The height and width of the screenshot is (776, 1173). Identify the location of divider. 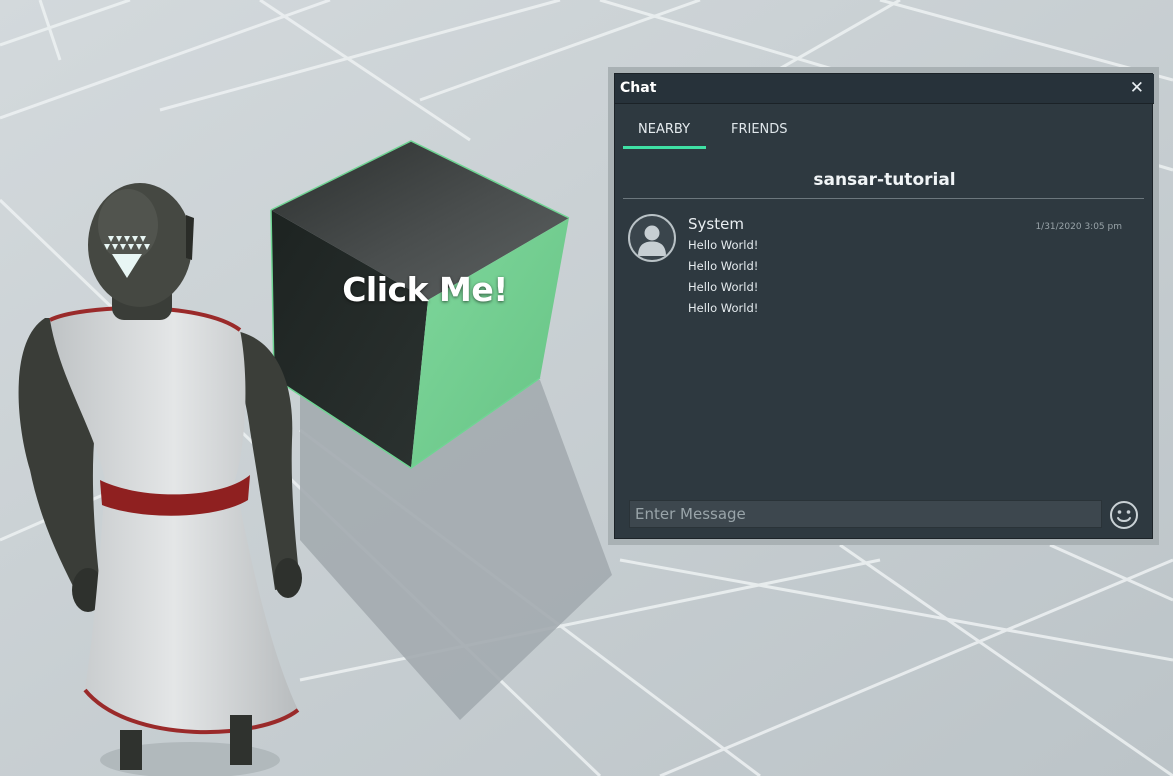
(883, 198).